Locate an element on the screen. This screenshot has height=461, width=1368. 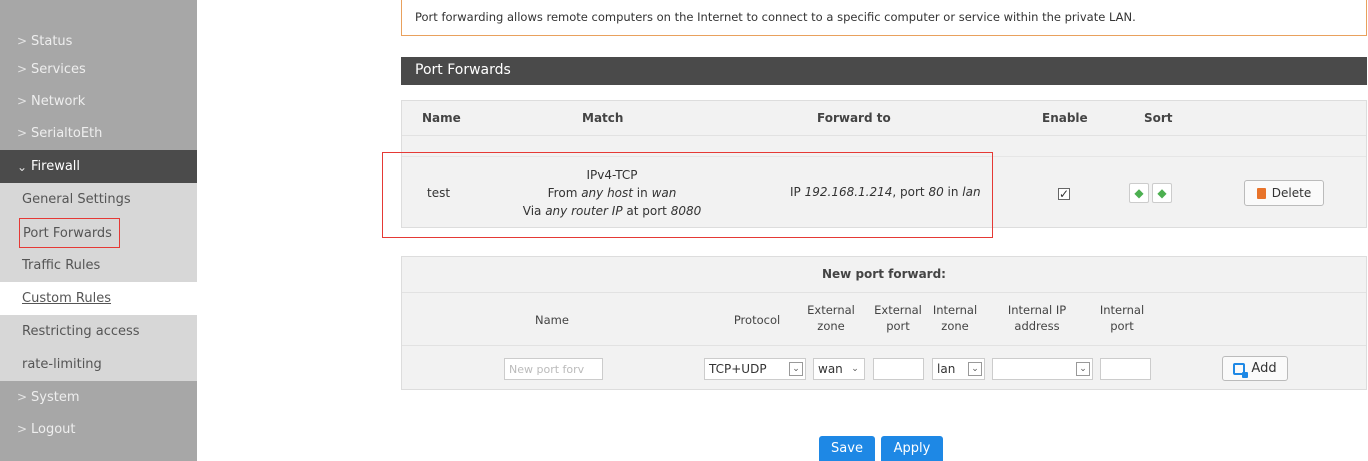
save-button: Save is located at coordinates (847, 448).